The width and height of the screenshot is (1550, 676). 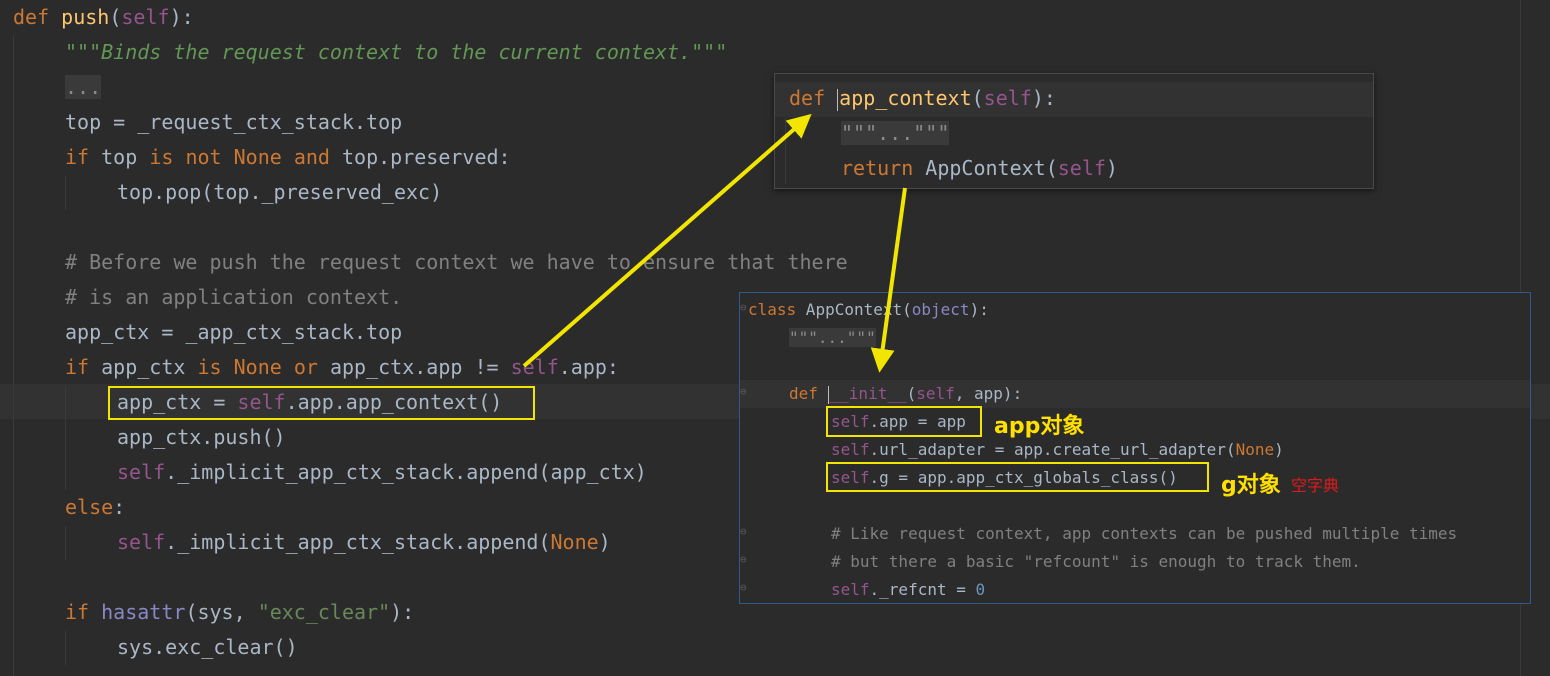 What do you see at coordinates (95, 507) in the screenshot?
I see `code-line-else: else:` at bounding box center [95, 507].